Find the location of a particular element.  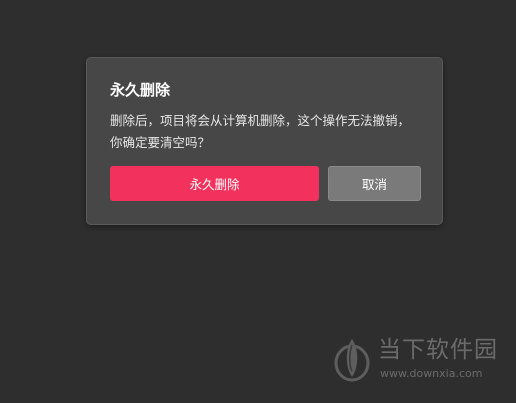

permanent-delete-button: 永久删除 is located at coordinates (214, 183).